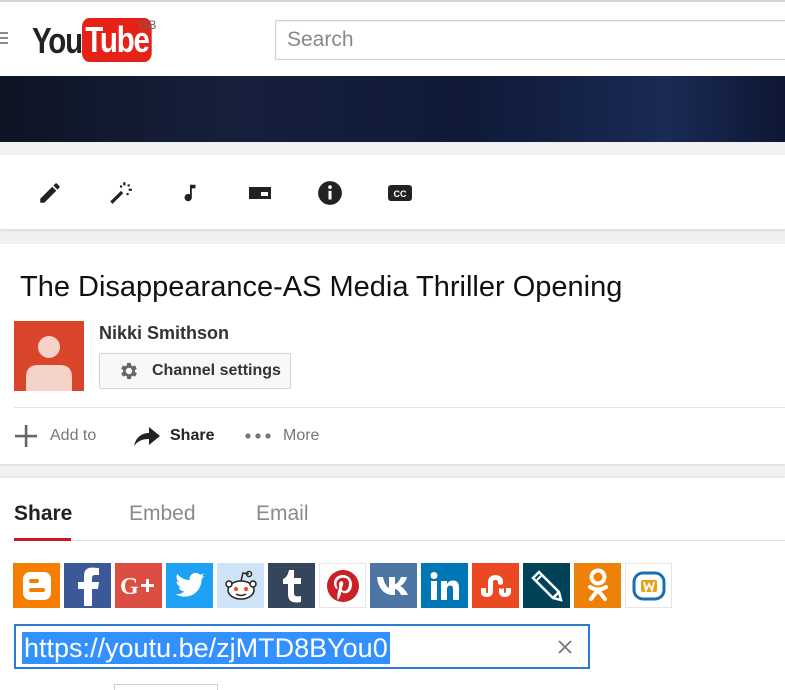  What do you see at coordinates (147, 436) in the screenshot?
I see `share-arrow-icon` at bounding box center [147, 436].